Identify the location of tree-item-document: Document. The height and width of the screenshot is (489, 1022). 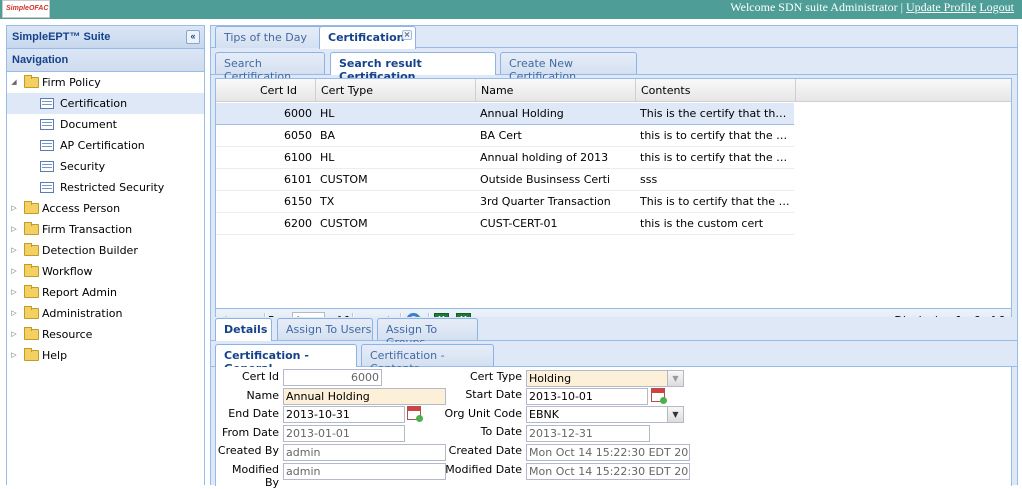
(105, 124).